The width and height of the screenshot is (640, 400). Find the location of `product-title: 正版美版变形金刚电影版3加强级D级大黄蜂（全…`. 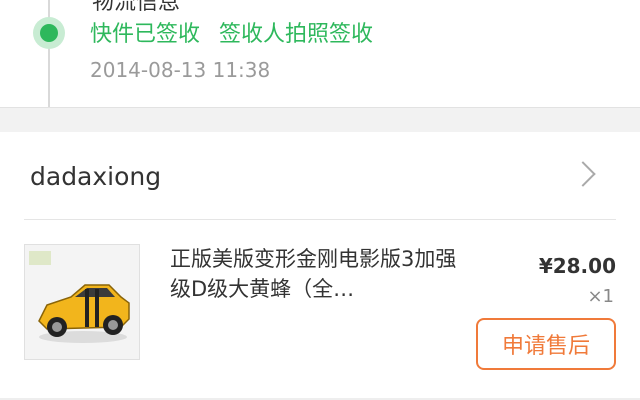

product-title: 正版美版变形金刚电影版3加强级D级大黄蜂（全… is located at coordinates (315, 274).